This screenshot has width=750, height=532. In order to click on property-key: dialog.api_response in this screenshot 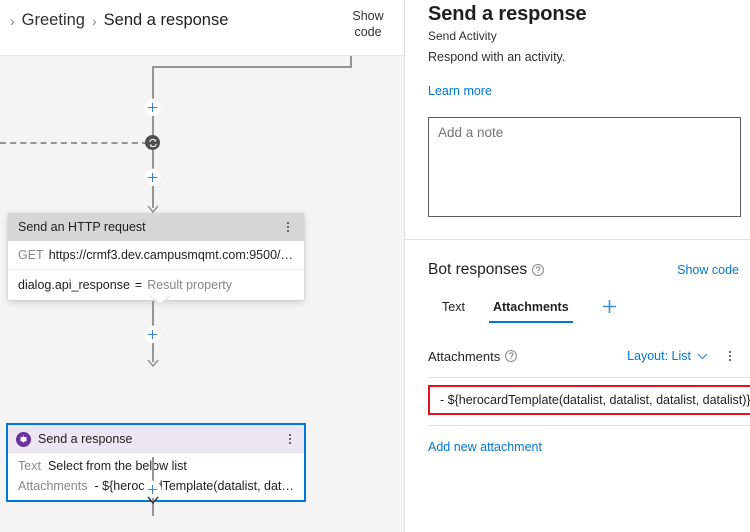, I will do `click(74, 285)`.